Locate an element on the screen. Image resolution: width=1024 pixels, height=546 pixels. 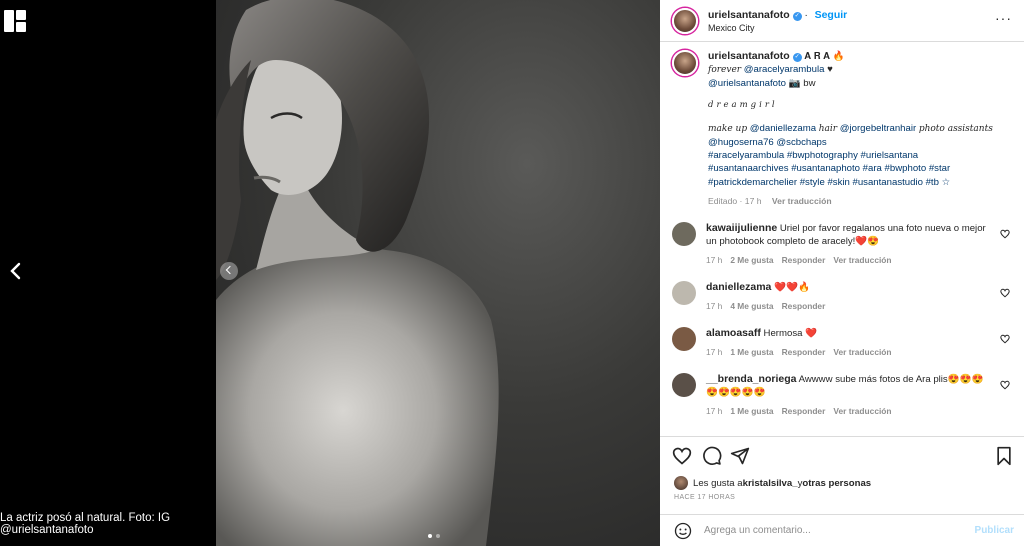
chevron-left-icon is located at coordinates (16, 271).